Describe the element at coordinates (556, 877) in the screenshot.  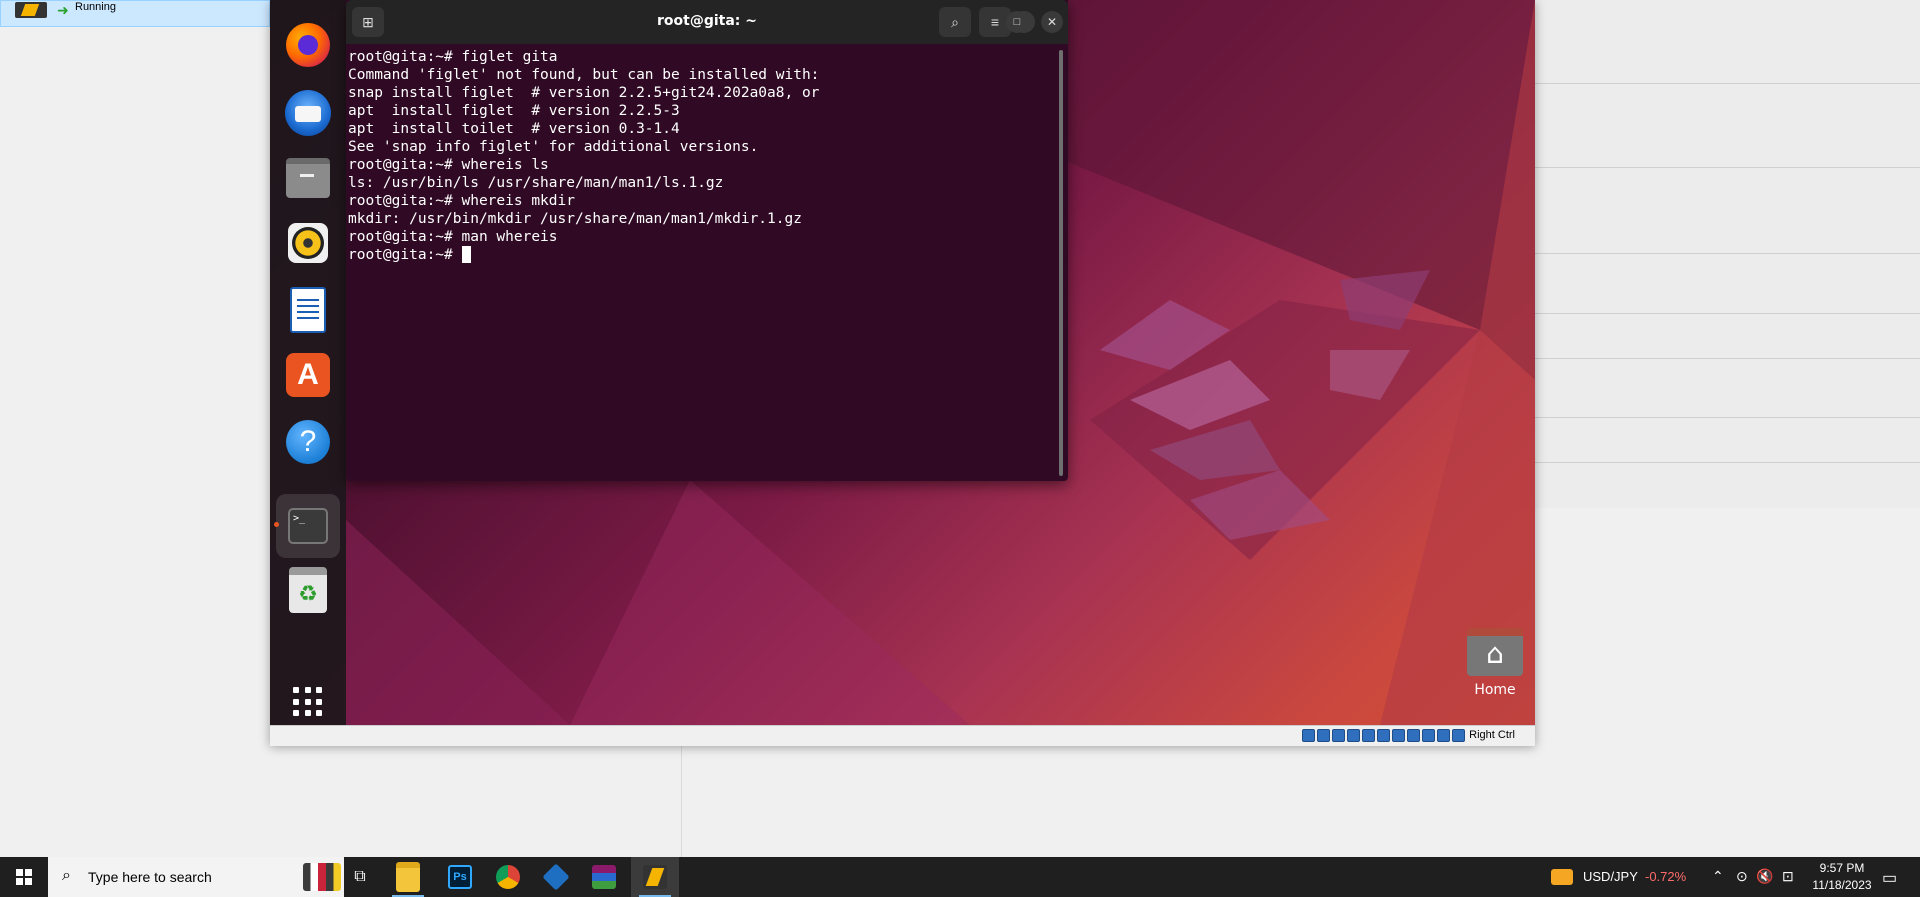
I see `taskbar-virtualbox` at that location.